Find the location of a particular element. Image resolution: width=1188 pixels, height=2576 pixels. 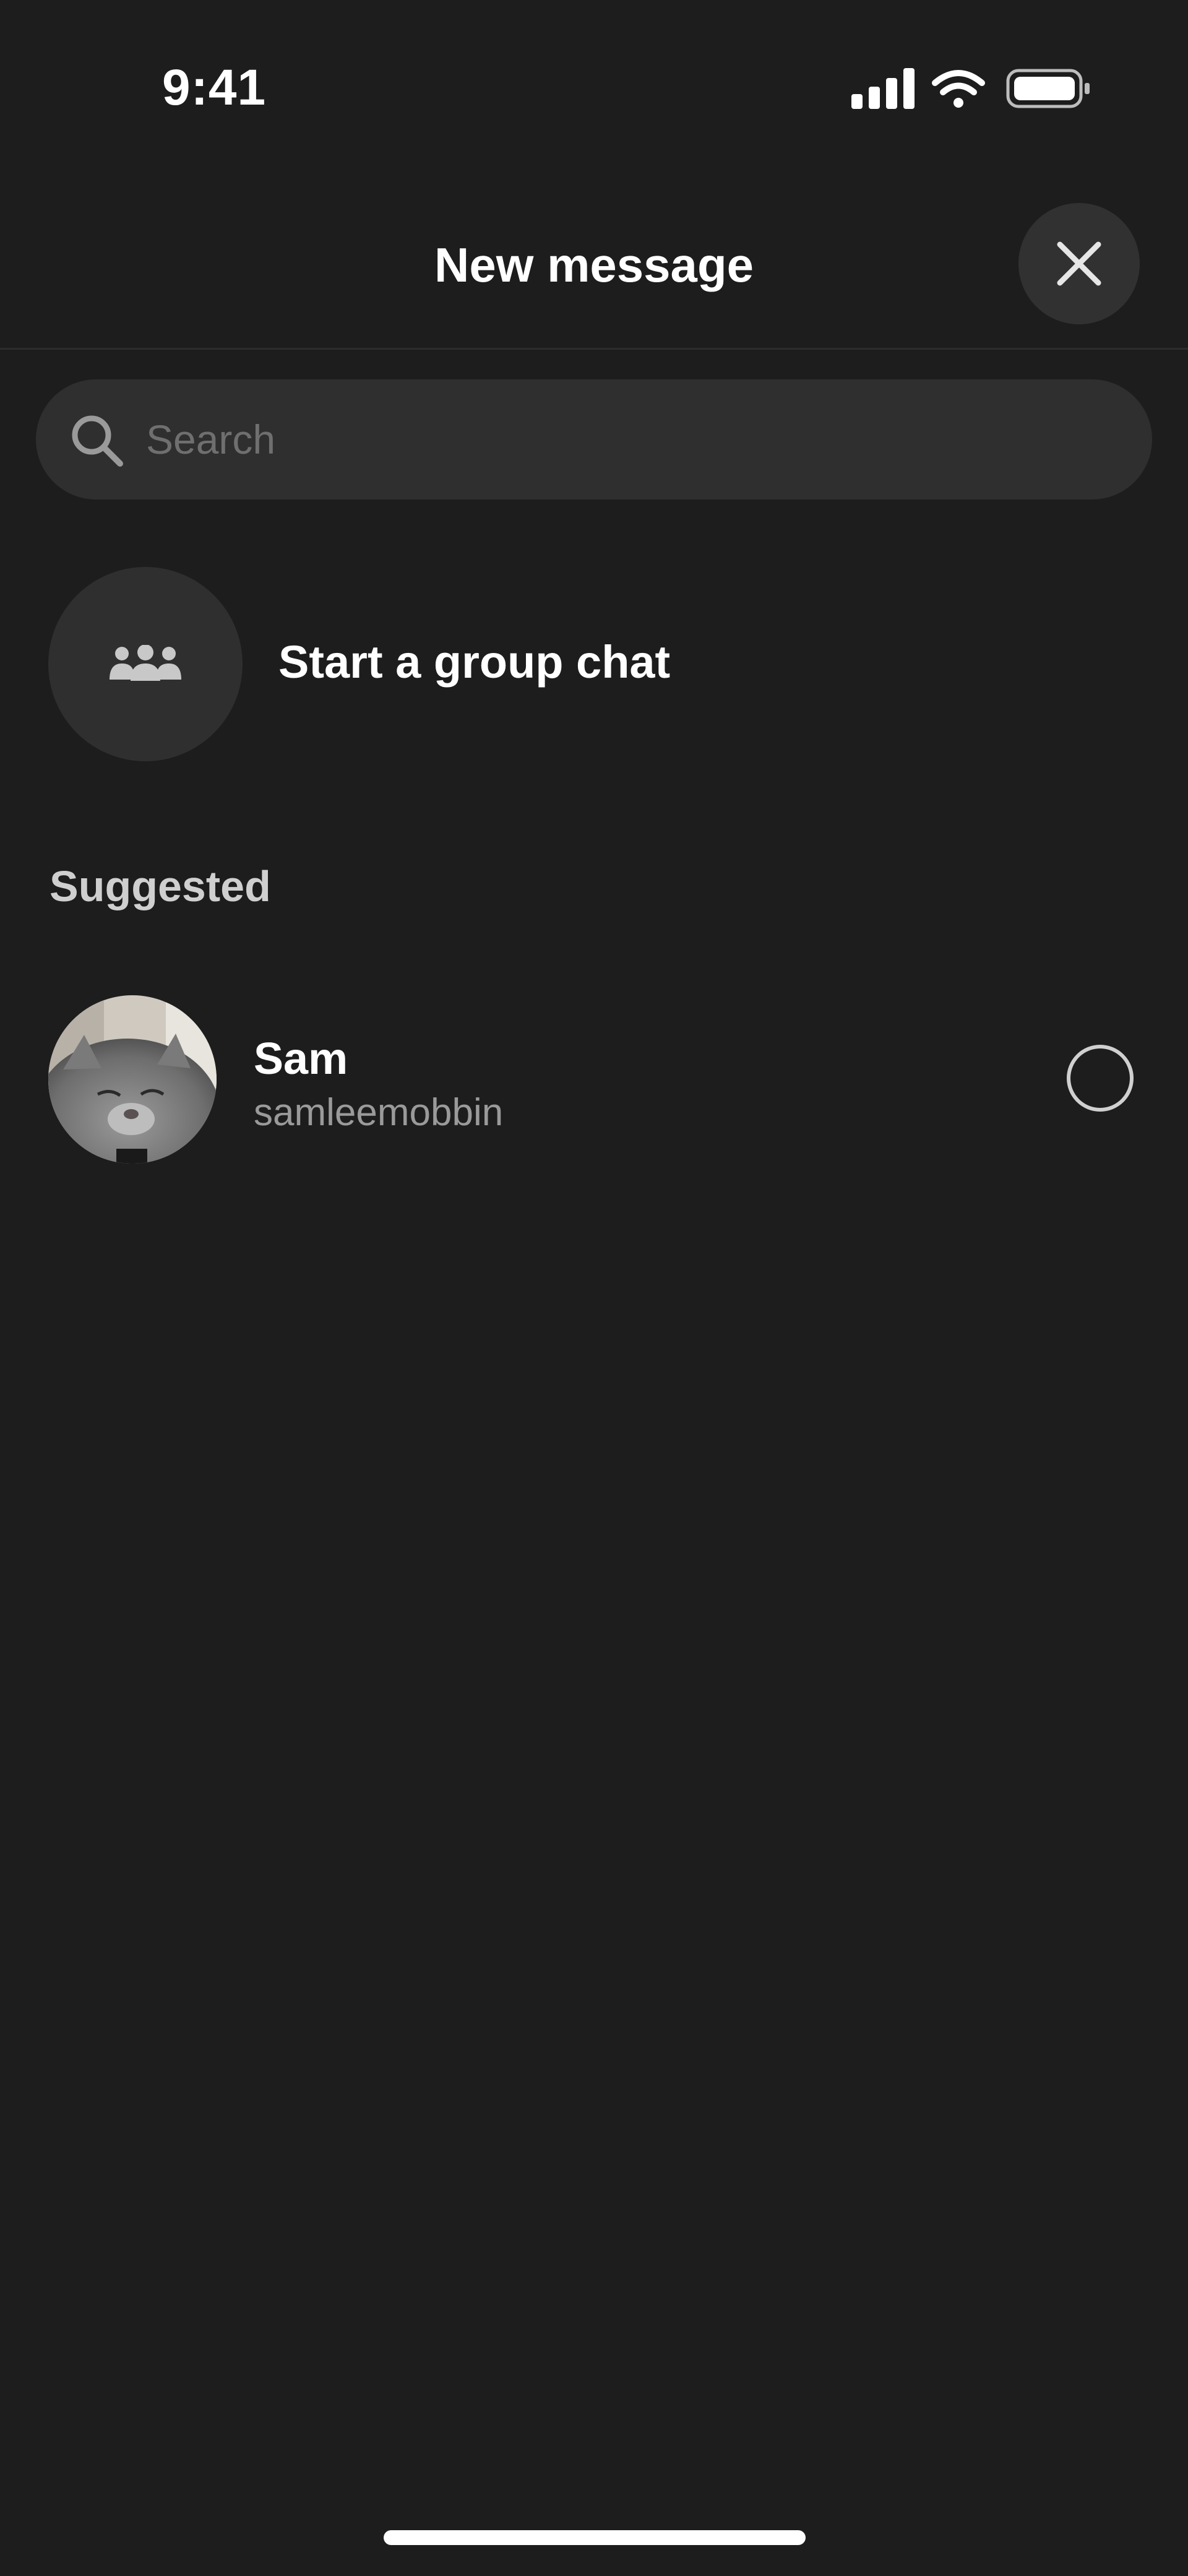

contact-name: Sam is located at coordinates (301, 1059).